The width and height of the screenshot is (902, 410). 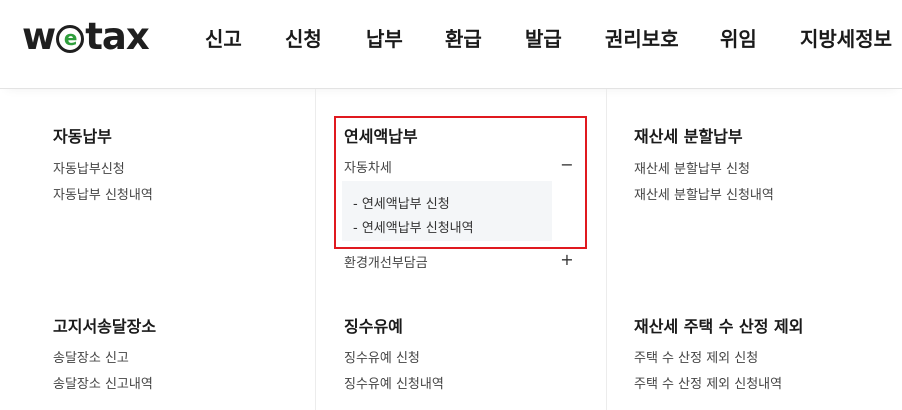 What do you see at coordinates (719, 326) in the screenshot?
I see `house-count-title: 재산세 주택 수 산정 제외` at bounding box center [719, 326].